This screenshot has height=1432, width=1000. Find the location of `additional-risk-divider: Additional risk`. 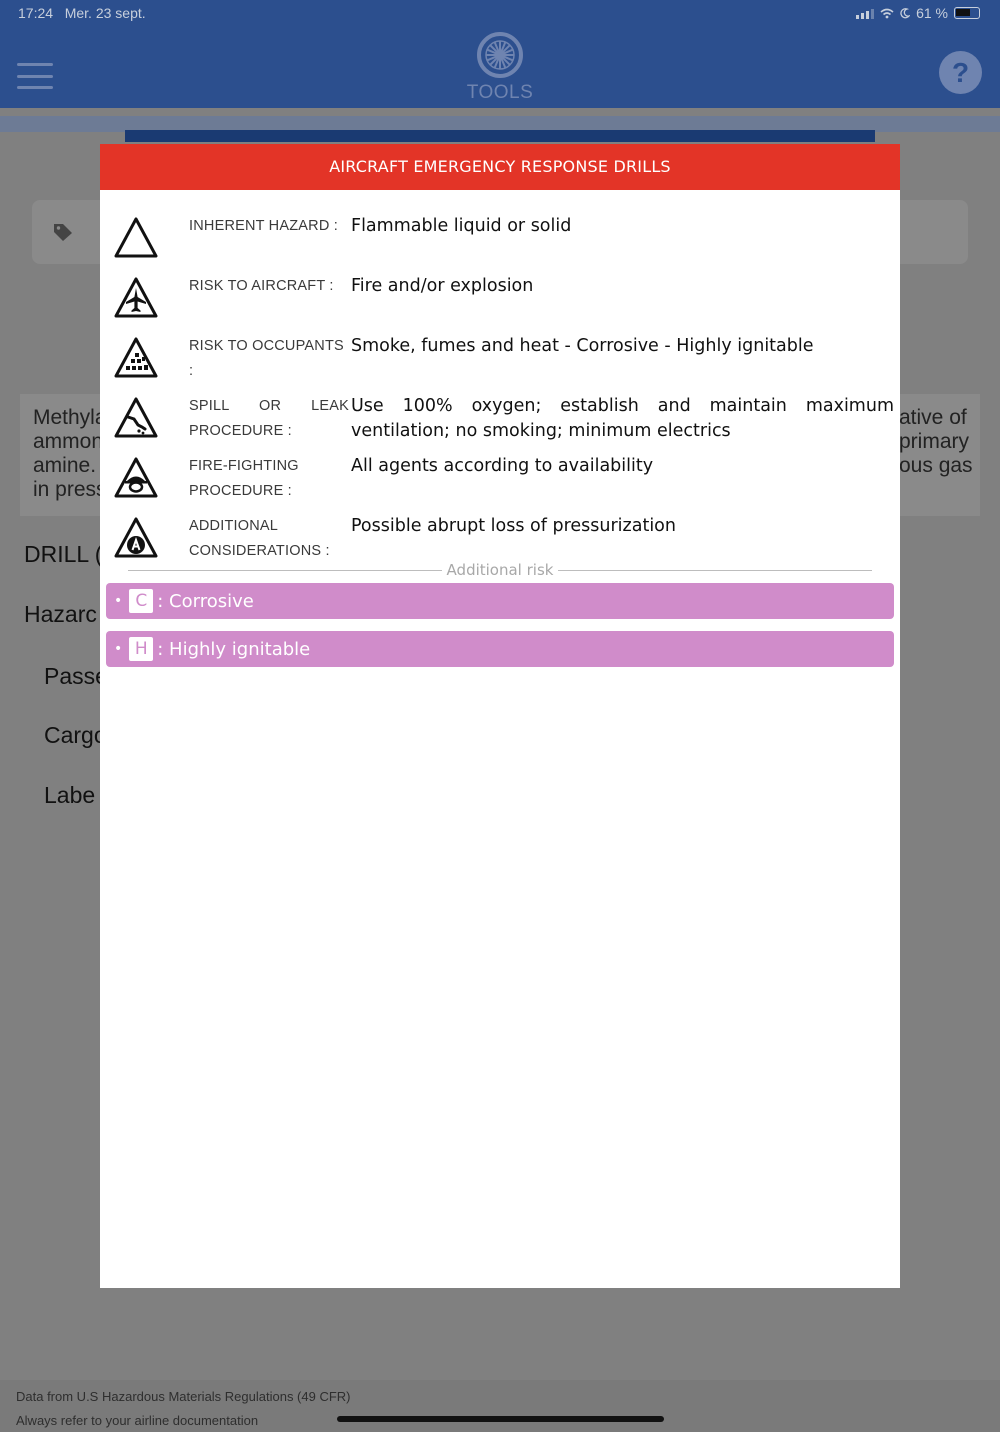

additional-risk-divider: Additional risk is located at coordinates (500, 570).